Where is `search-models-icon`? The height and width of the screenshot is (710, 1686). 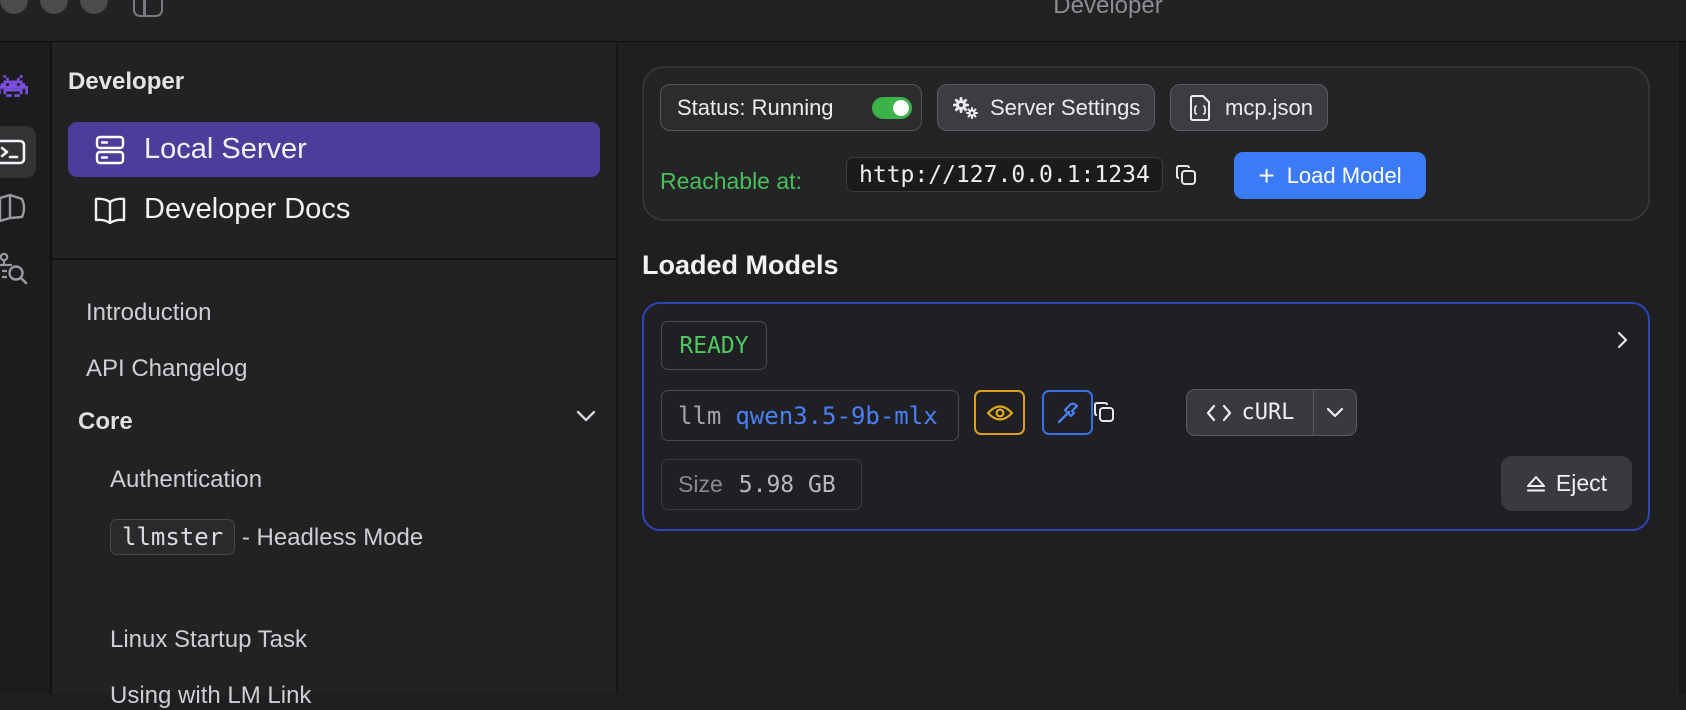
search-models-icon is located at coordinates (14, 268).